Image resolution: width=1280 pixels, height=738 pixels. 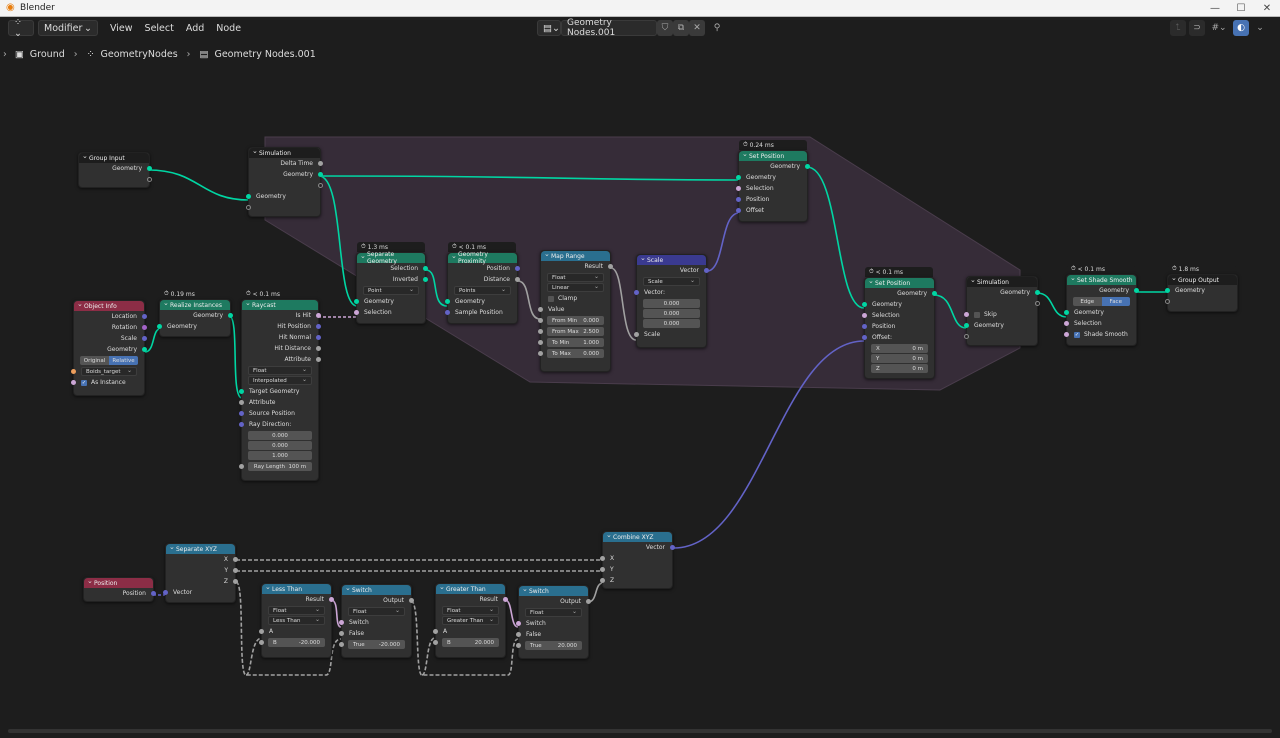 I want to click on operation-dropdown: Scale, so click(x=671, y=281).